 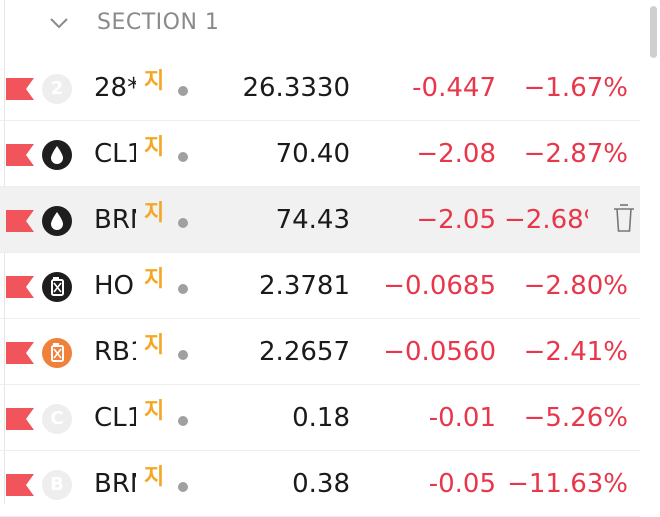 I want to click on section-header: SECTION 1, so click(x=320, y=26).